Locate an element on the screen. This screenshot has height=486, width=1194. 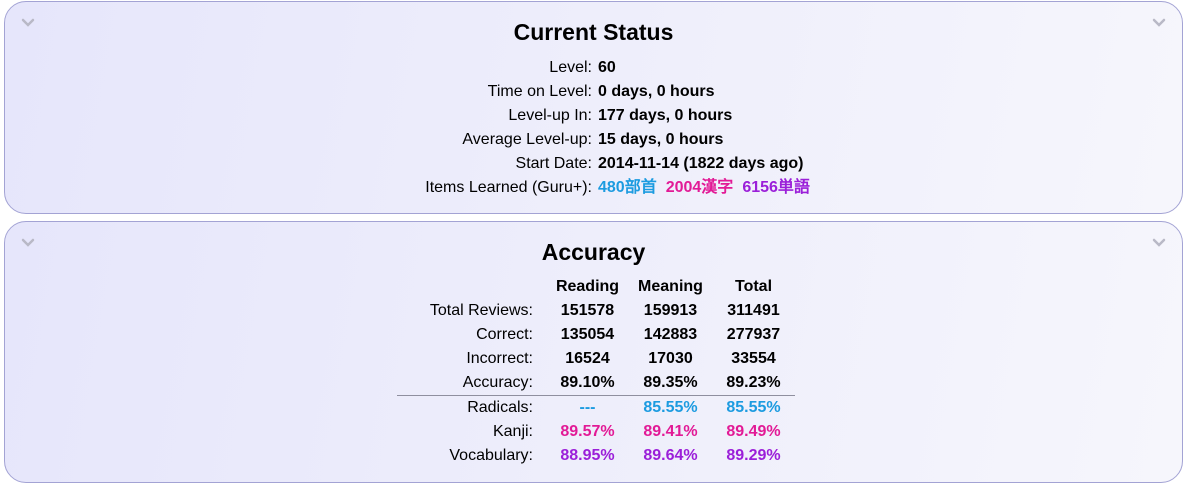
table-row: Kanji: 89.57% 89.41% 89.49% is located at coordinates (596, 432).